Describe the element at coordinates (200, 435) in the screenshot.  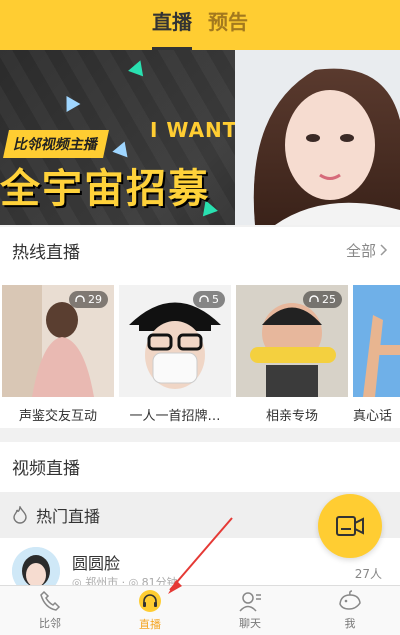
I see `section-divider` at that location.